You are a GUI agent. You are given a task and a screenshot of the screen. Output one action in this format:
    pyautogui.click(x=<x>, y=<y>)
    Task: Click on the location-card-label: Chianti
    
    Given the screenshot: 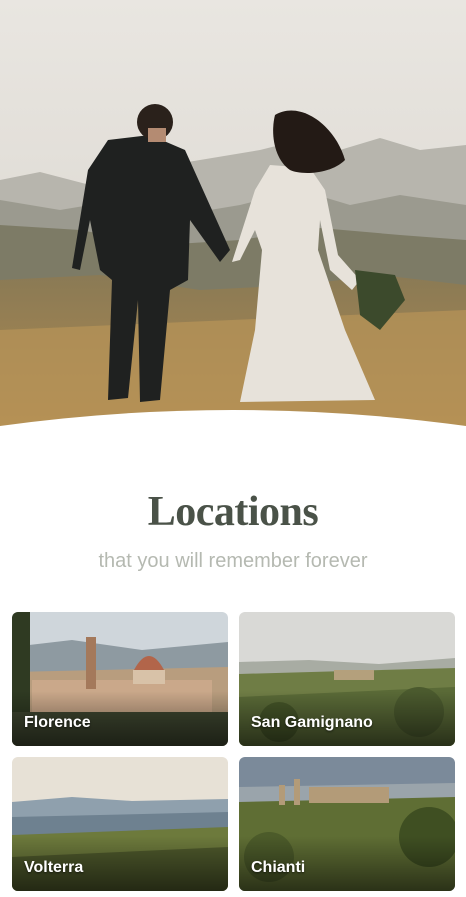 What is the action you would take?
    pyautogui.click(x=278, y=867)
    